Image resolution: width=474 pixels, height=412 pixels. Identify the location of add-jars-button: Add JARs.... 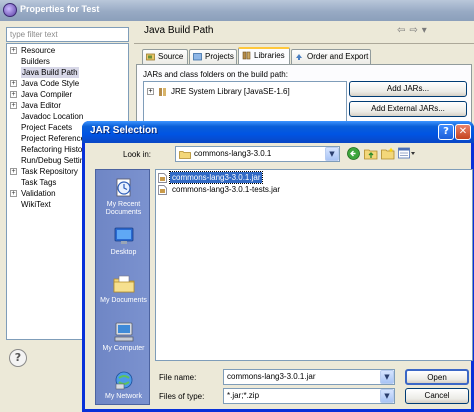
(408, 89).